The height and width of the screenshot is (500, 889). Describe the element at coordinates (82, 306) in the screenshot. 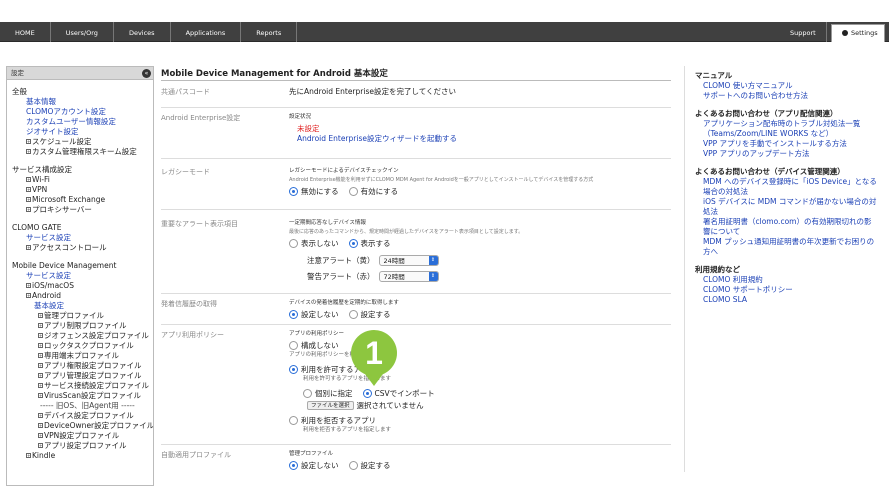

I see `sidebar-item: 基本設定` at that location.